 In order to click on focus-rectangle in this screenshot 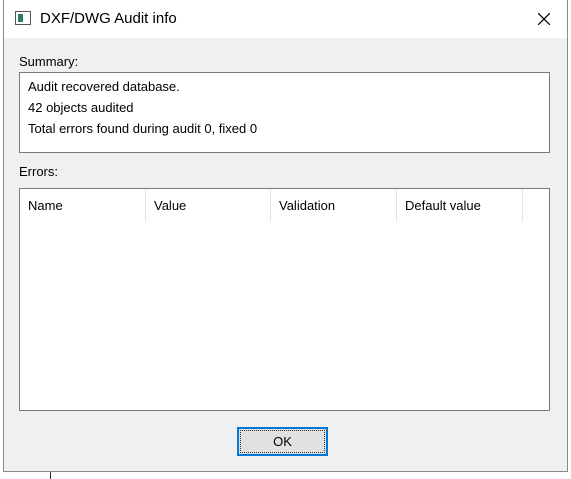, I will do `click(282, 441)`.